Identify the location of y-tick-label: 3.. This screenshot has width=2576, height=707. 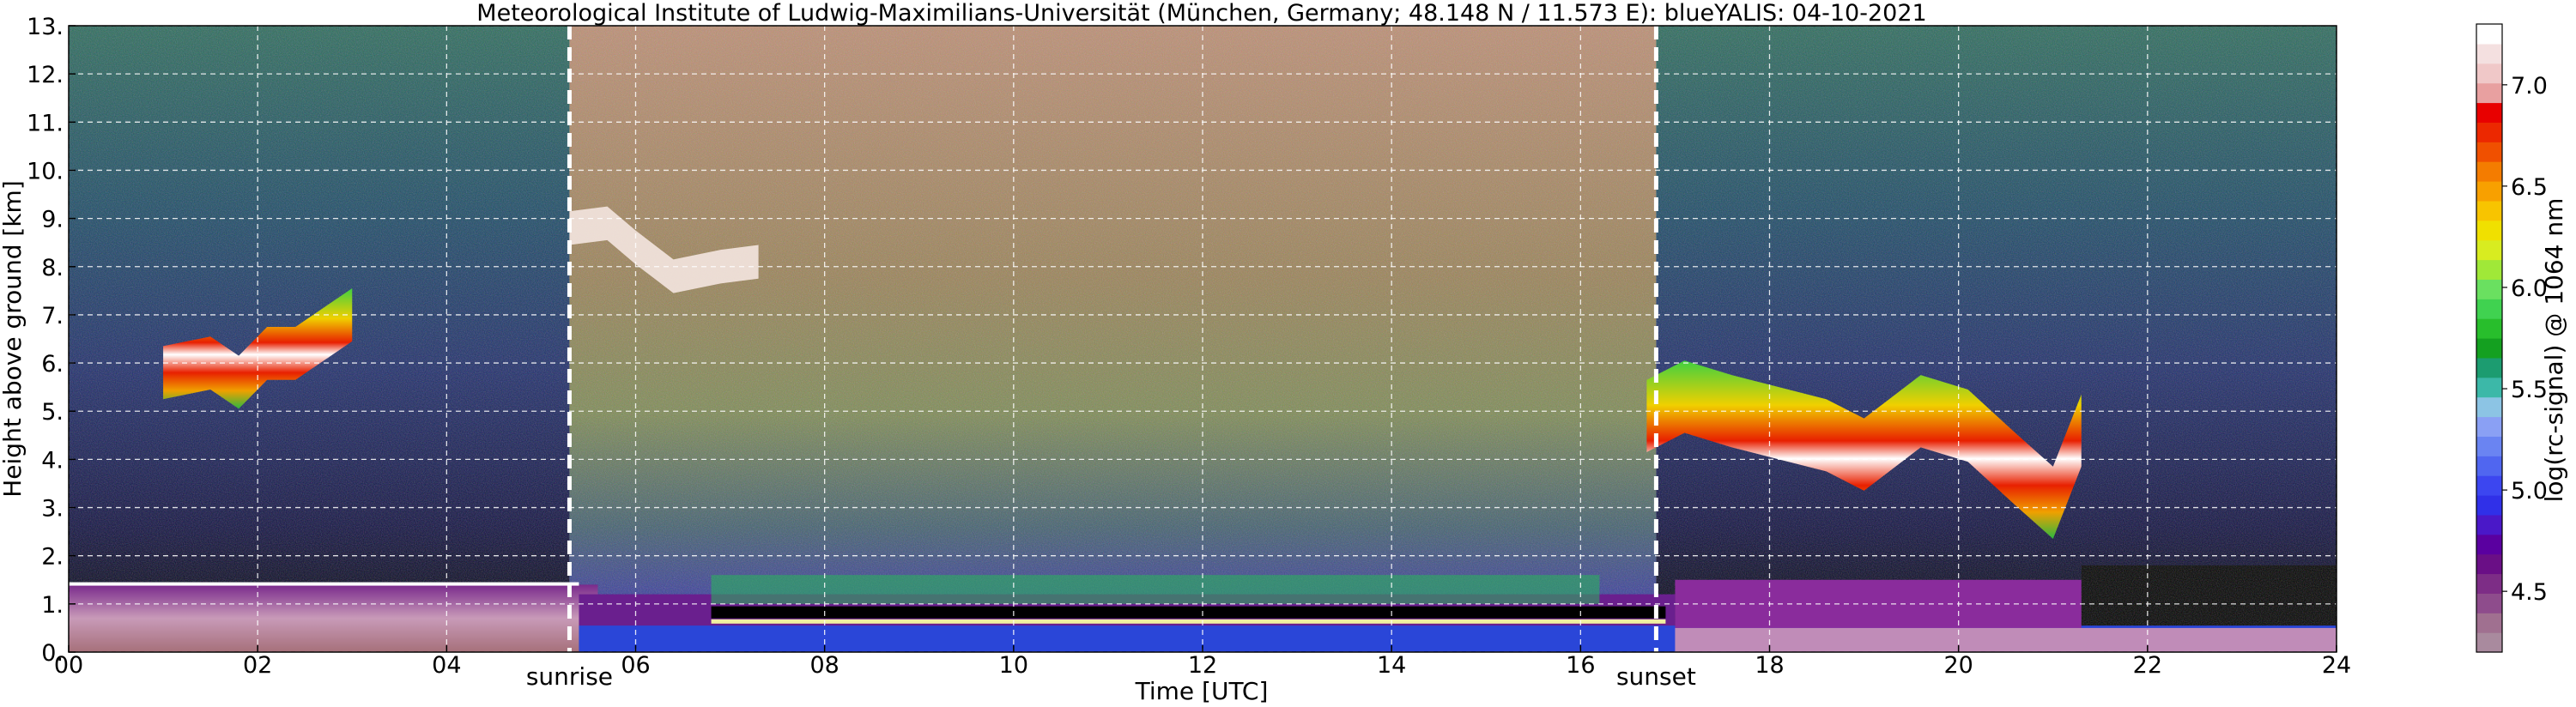
(52, 509).